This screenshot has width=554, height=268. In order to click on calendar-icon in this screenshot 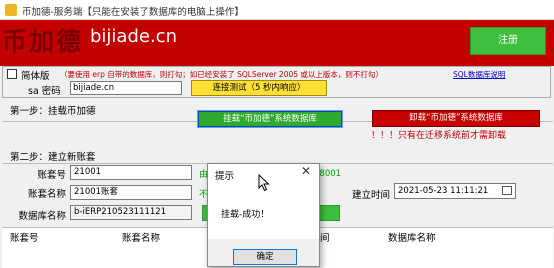, I will do `click(507, 190)`.